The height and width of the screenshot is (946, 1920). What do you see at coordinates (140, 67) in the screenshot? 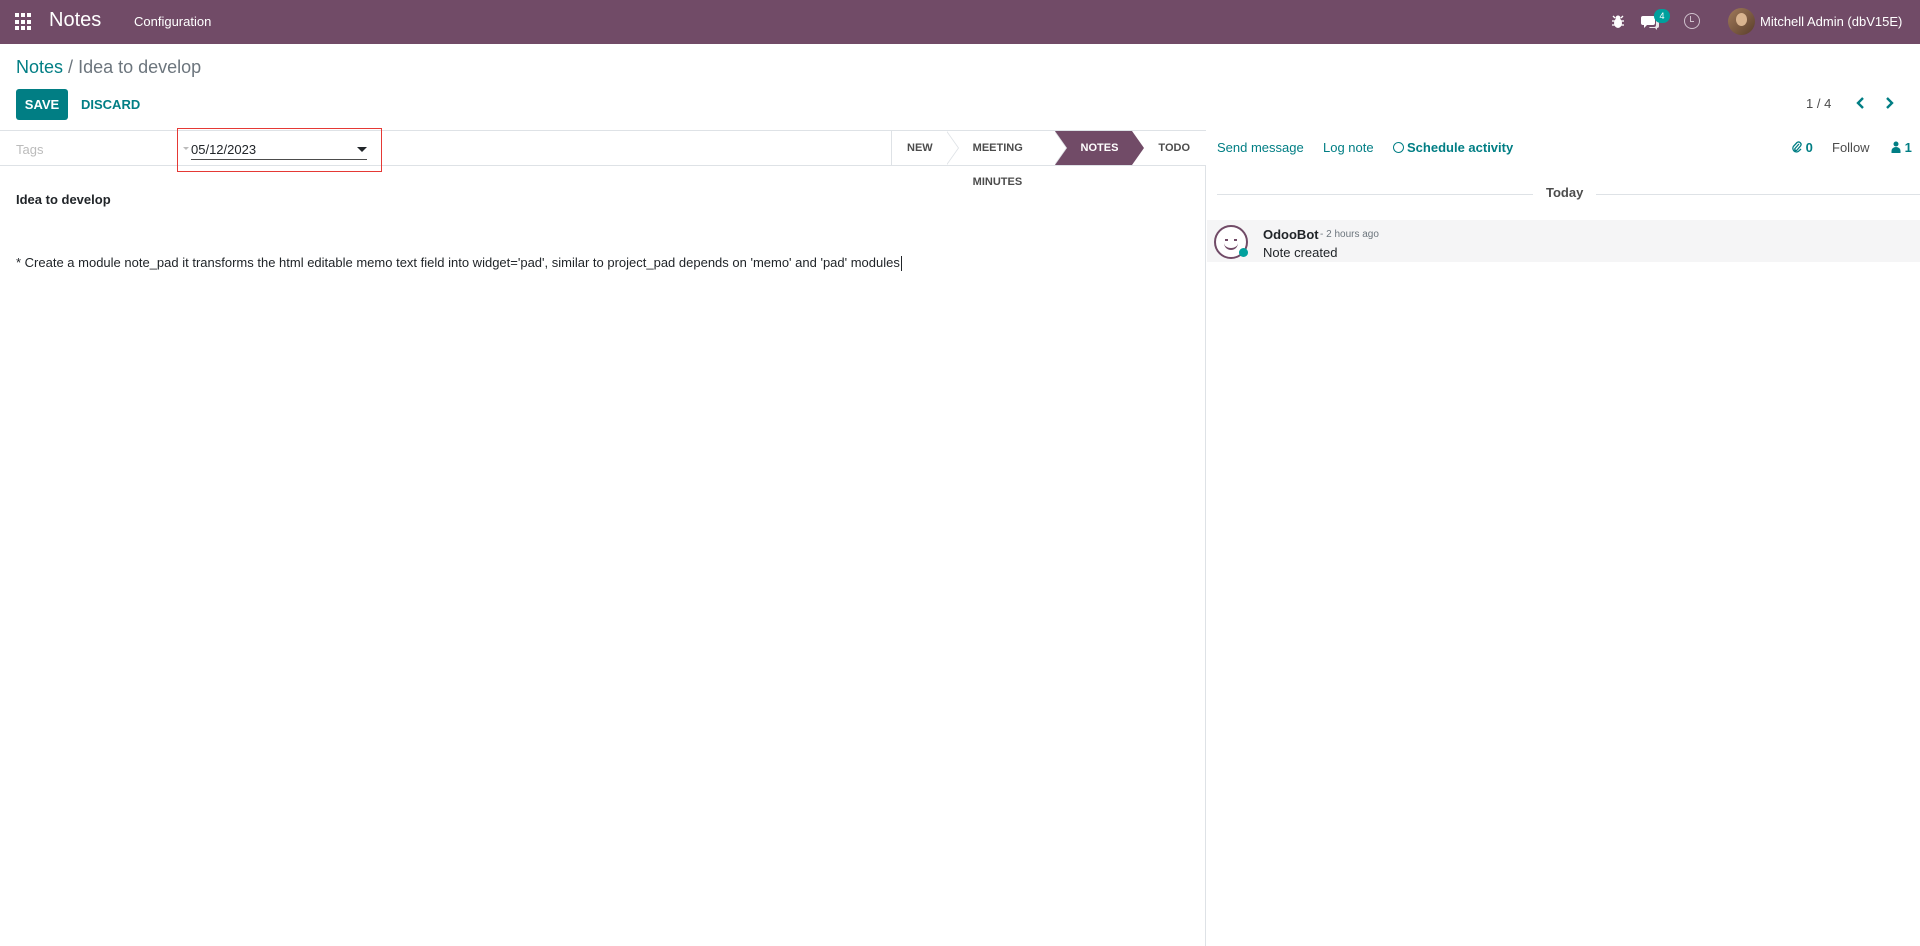
I see `breadcrumb-current: Idea to develop` at bounding box center [140, 67].